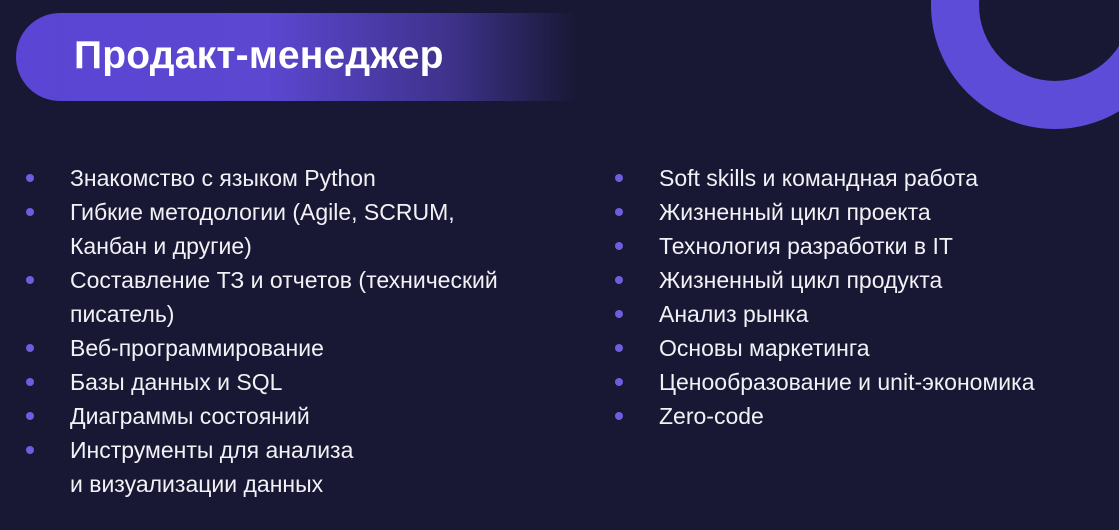 The image size is (1119, 530). Describe the element at coordinates (819, 178) in the screenshot. I see `list-item-label: Soft skills и командная работа` at that location.